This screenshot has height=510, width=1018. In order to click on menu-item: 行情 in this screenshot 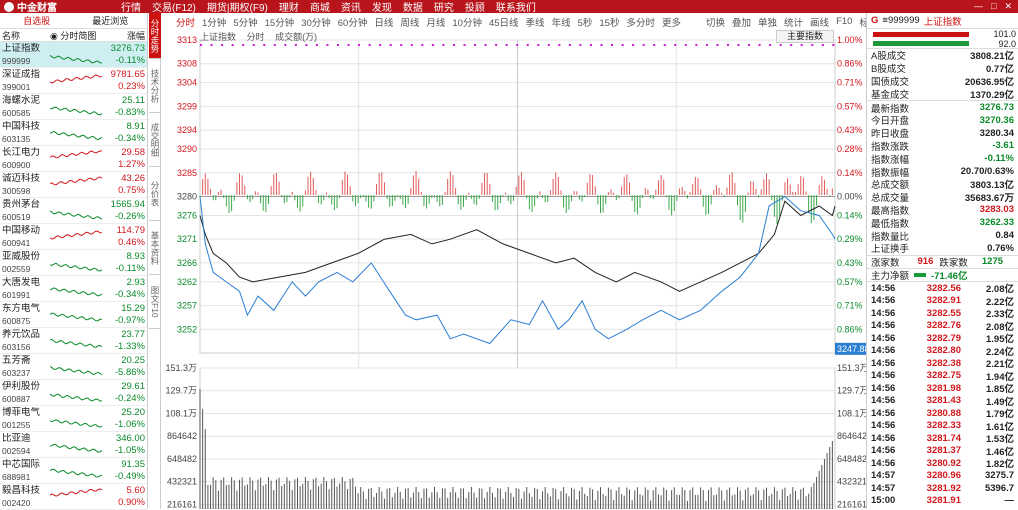, I will do `click(131, 7)`.